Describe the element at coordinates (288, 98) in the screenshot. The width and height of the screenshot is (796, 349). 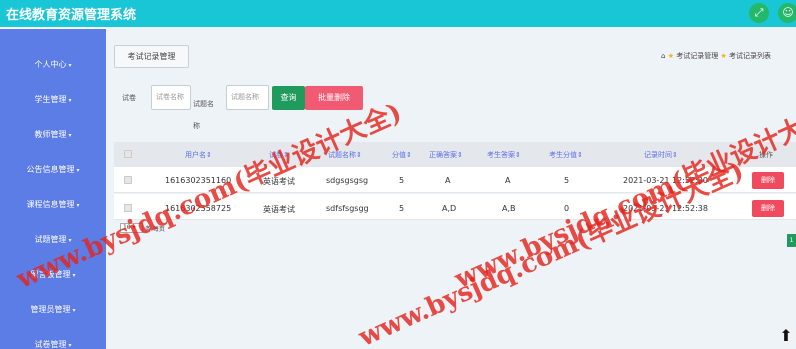
I see `search-button: 查询` at that location.